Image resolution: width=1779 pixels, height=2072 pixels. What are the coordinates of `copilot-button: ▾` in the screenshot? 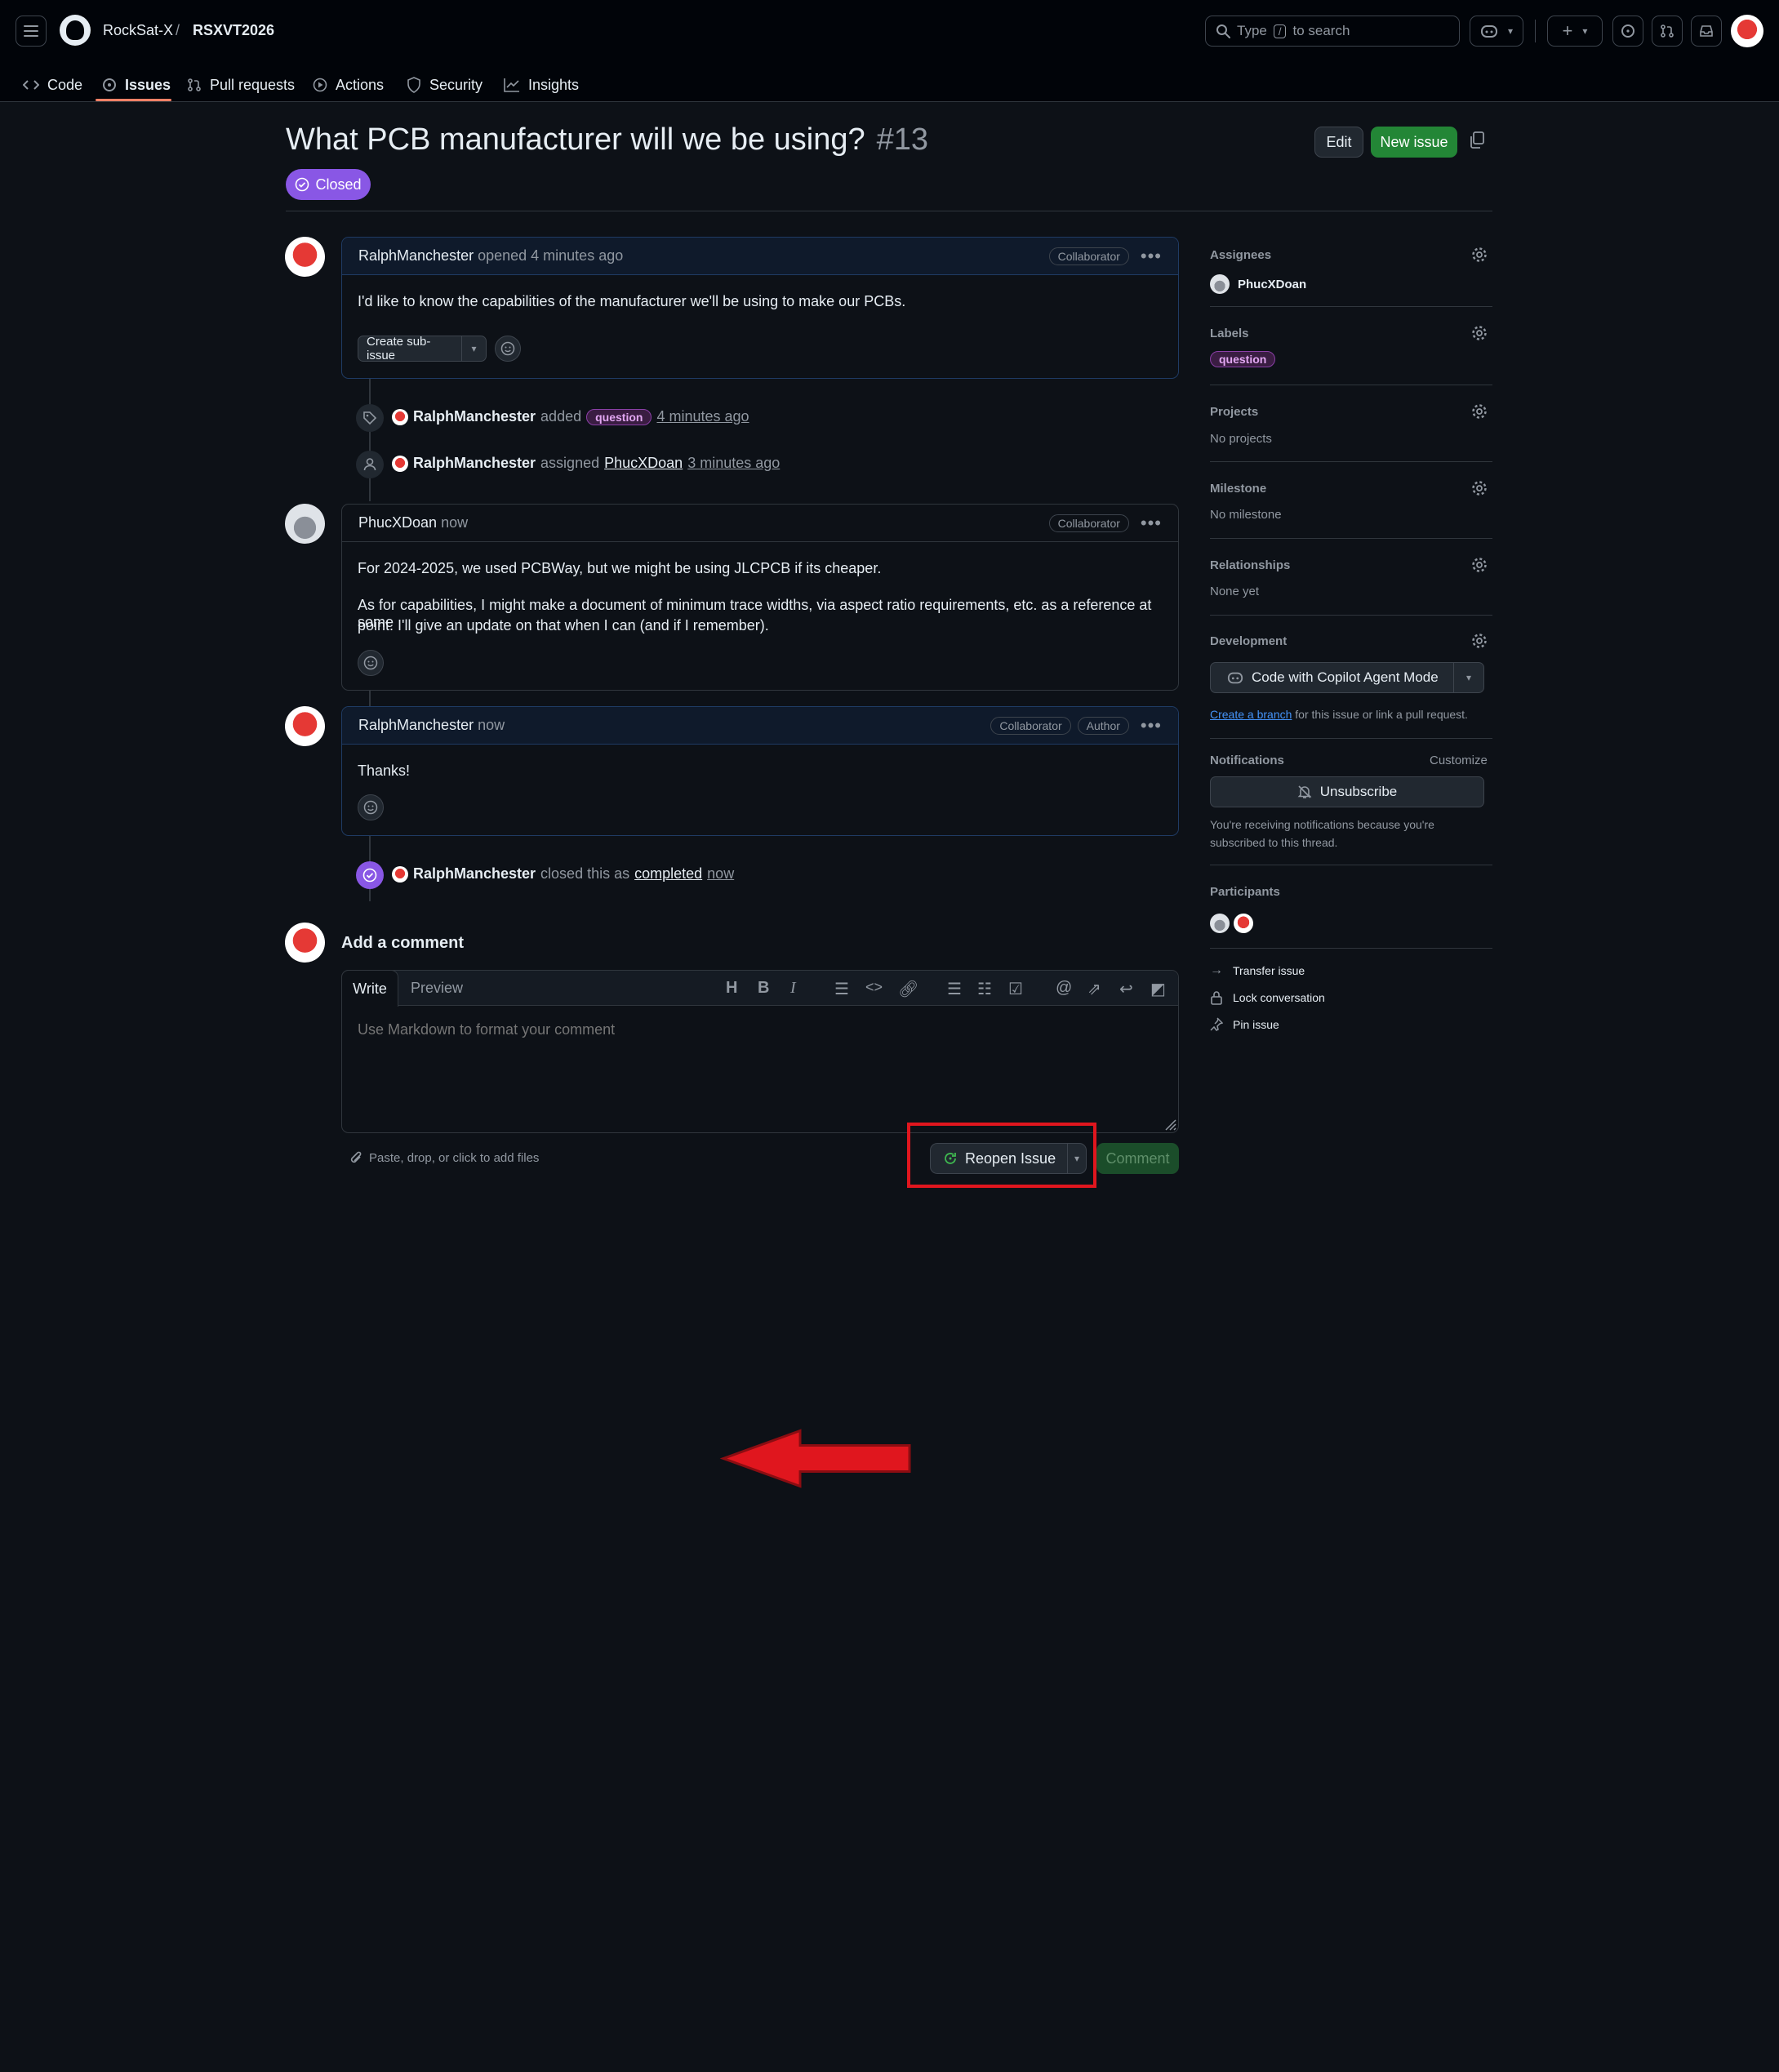 It's located at (1496, 31).